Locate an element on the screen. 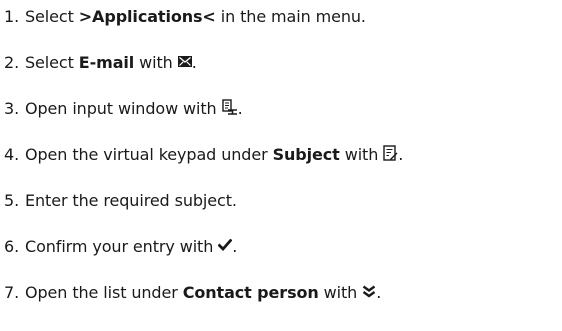 This screenshot has width=562, height=331. step-3: 3. Open input window with . is located at coordinates (121, 109).